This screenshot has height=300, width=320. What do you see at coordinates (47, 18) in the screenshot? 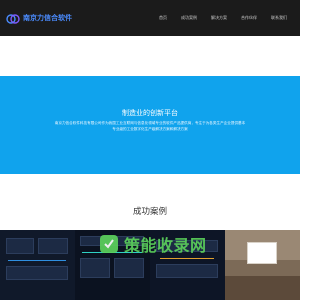
I see `logo-text: 南京力信合软件` at bounding box center [47, 18].